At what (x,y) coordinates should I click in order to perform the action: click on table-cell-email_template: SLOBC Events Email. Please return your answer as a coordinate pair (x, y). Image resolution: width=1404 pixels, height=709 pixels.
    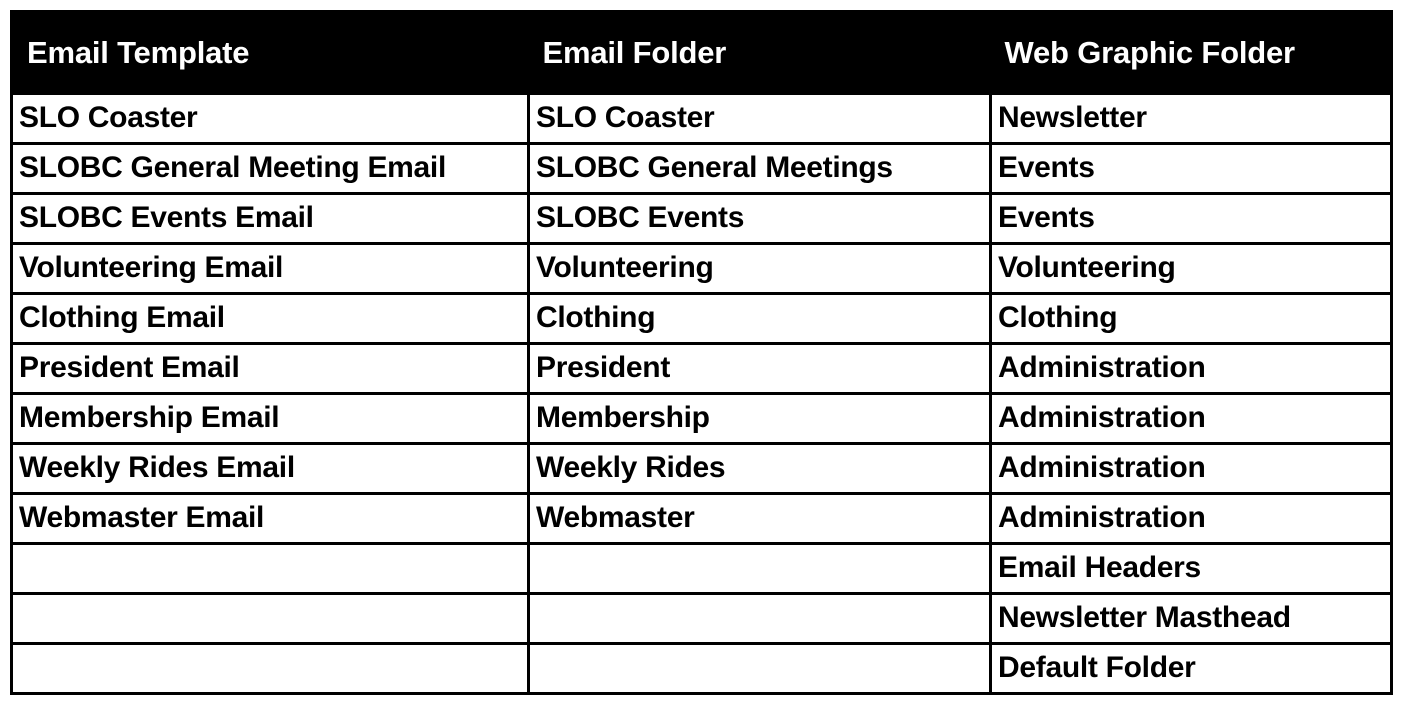
    Looking at the image, I should click on (270, 218).